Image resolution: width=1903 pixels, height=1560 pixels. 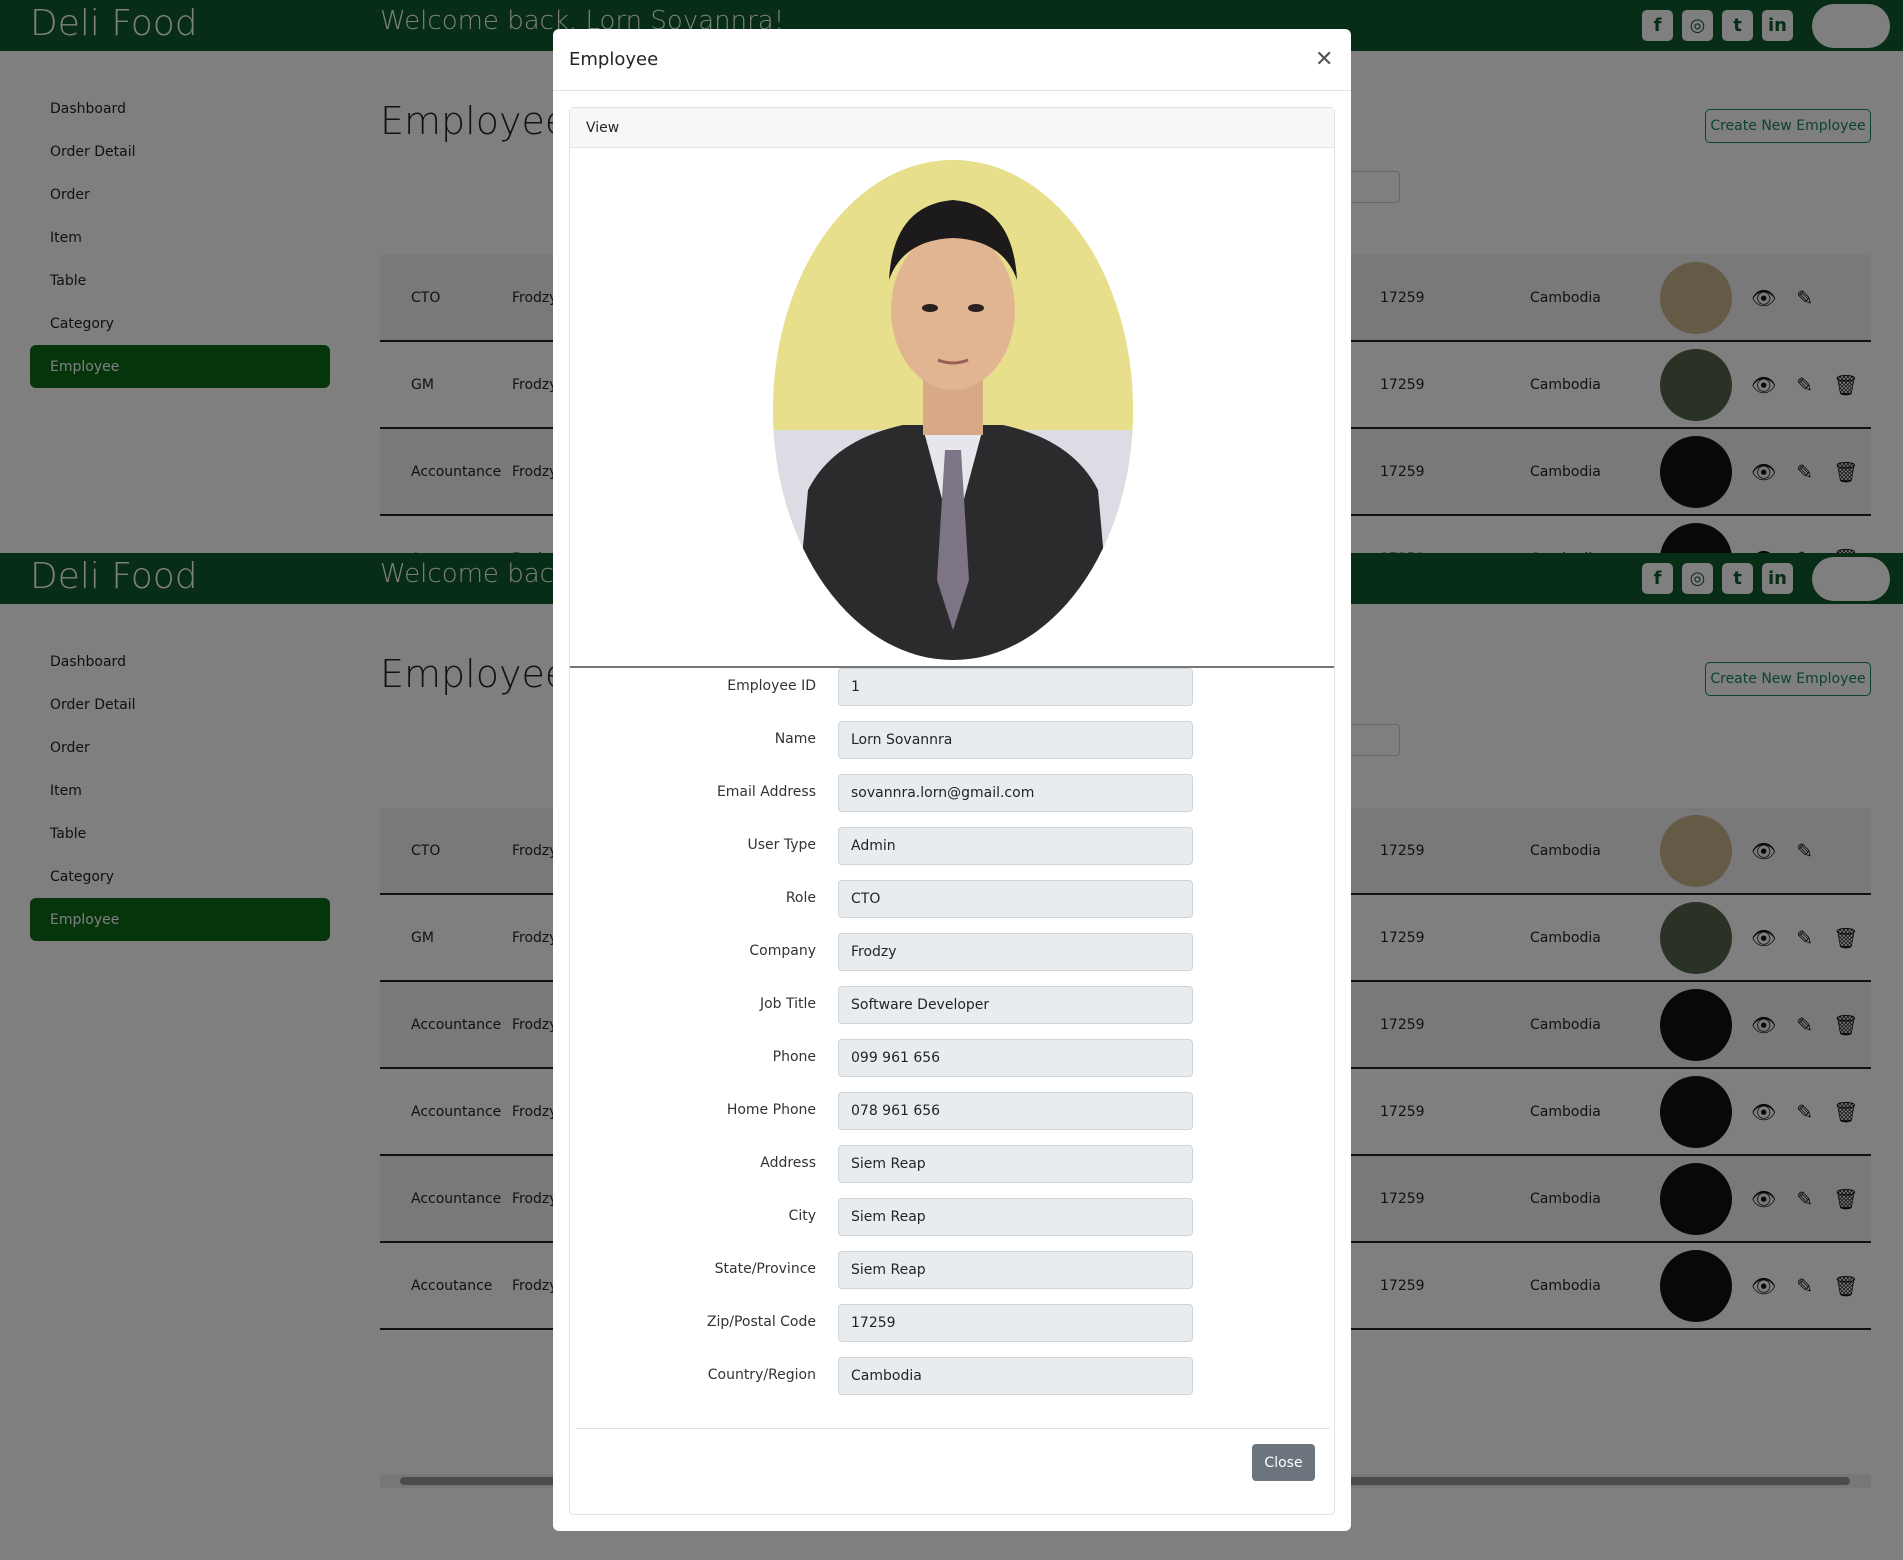 What do you see at coordinates (766, 792) in the screenshot?
I see `email-address-label: Email Address` at bounding box center [766, 792].